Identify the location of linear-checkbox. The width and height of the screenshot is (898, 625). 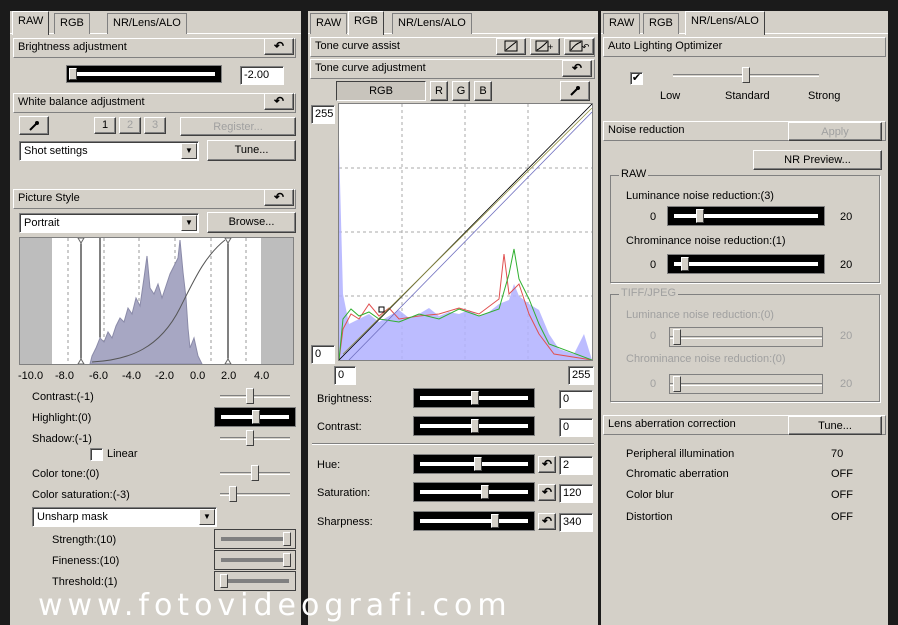
(96, 454).